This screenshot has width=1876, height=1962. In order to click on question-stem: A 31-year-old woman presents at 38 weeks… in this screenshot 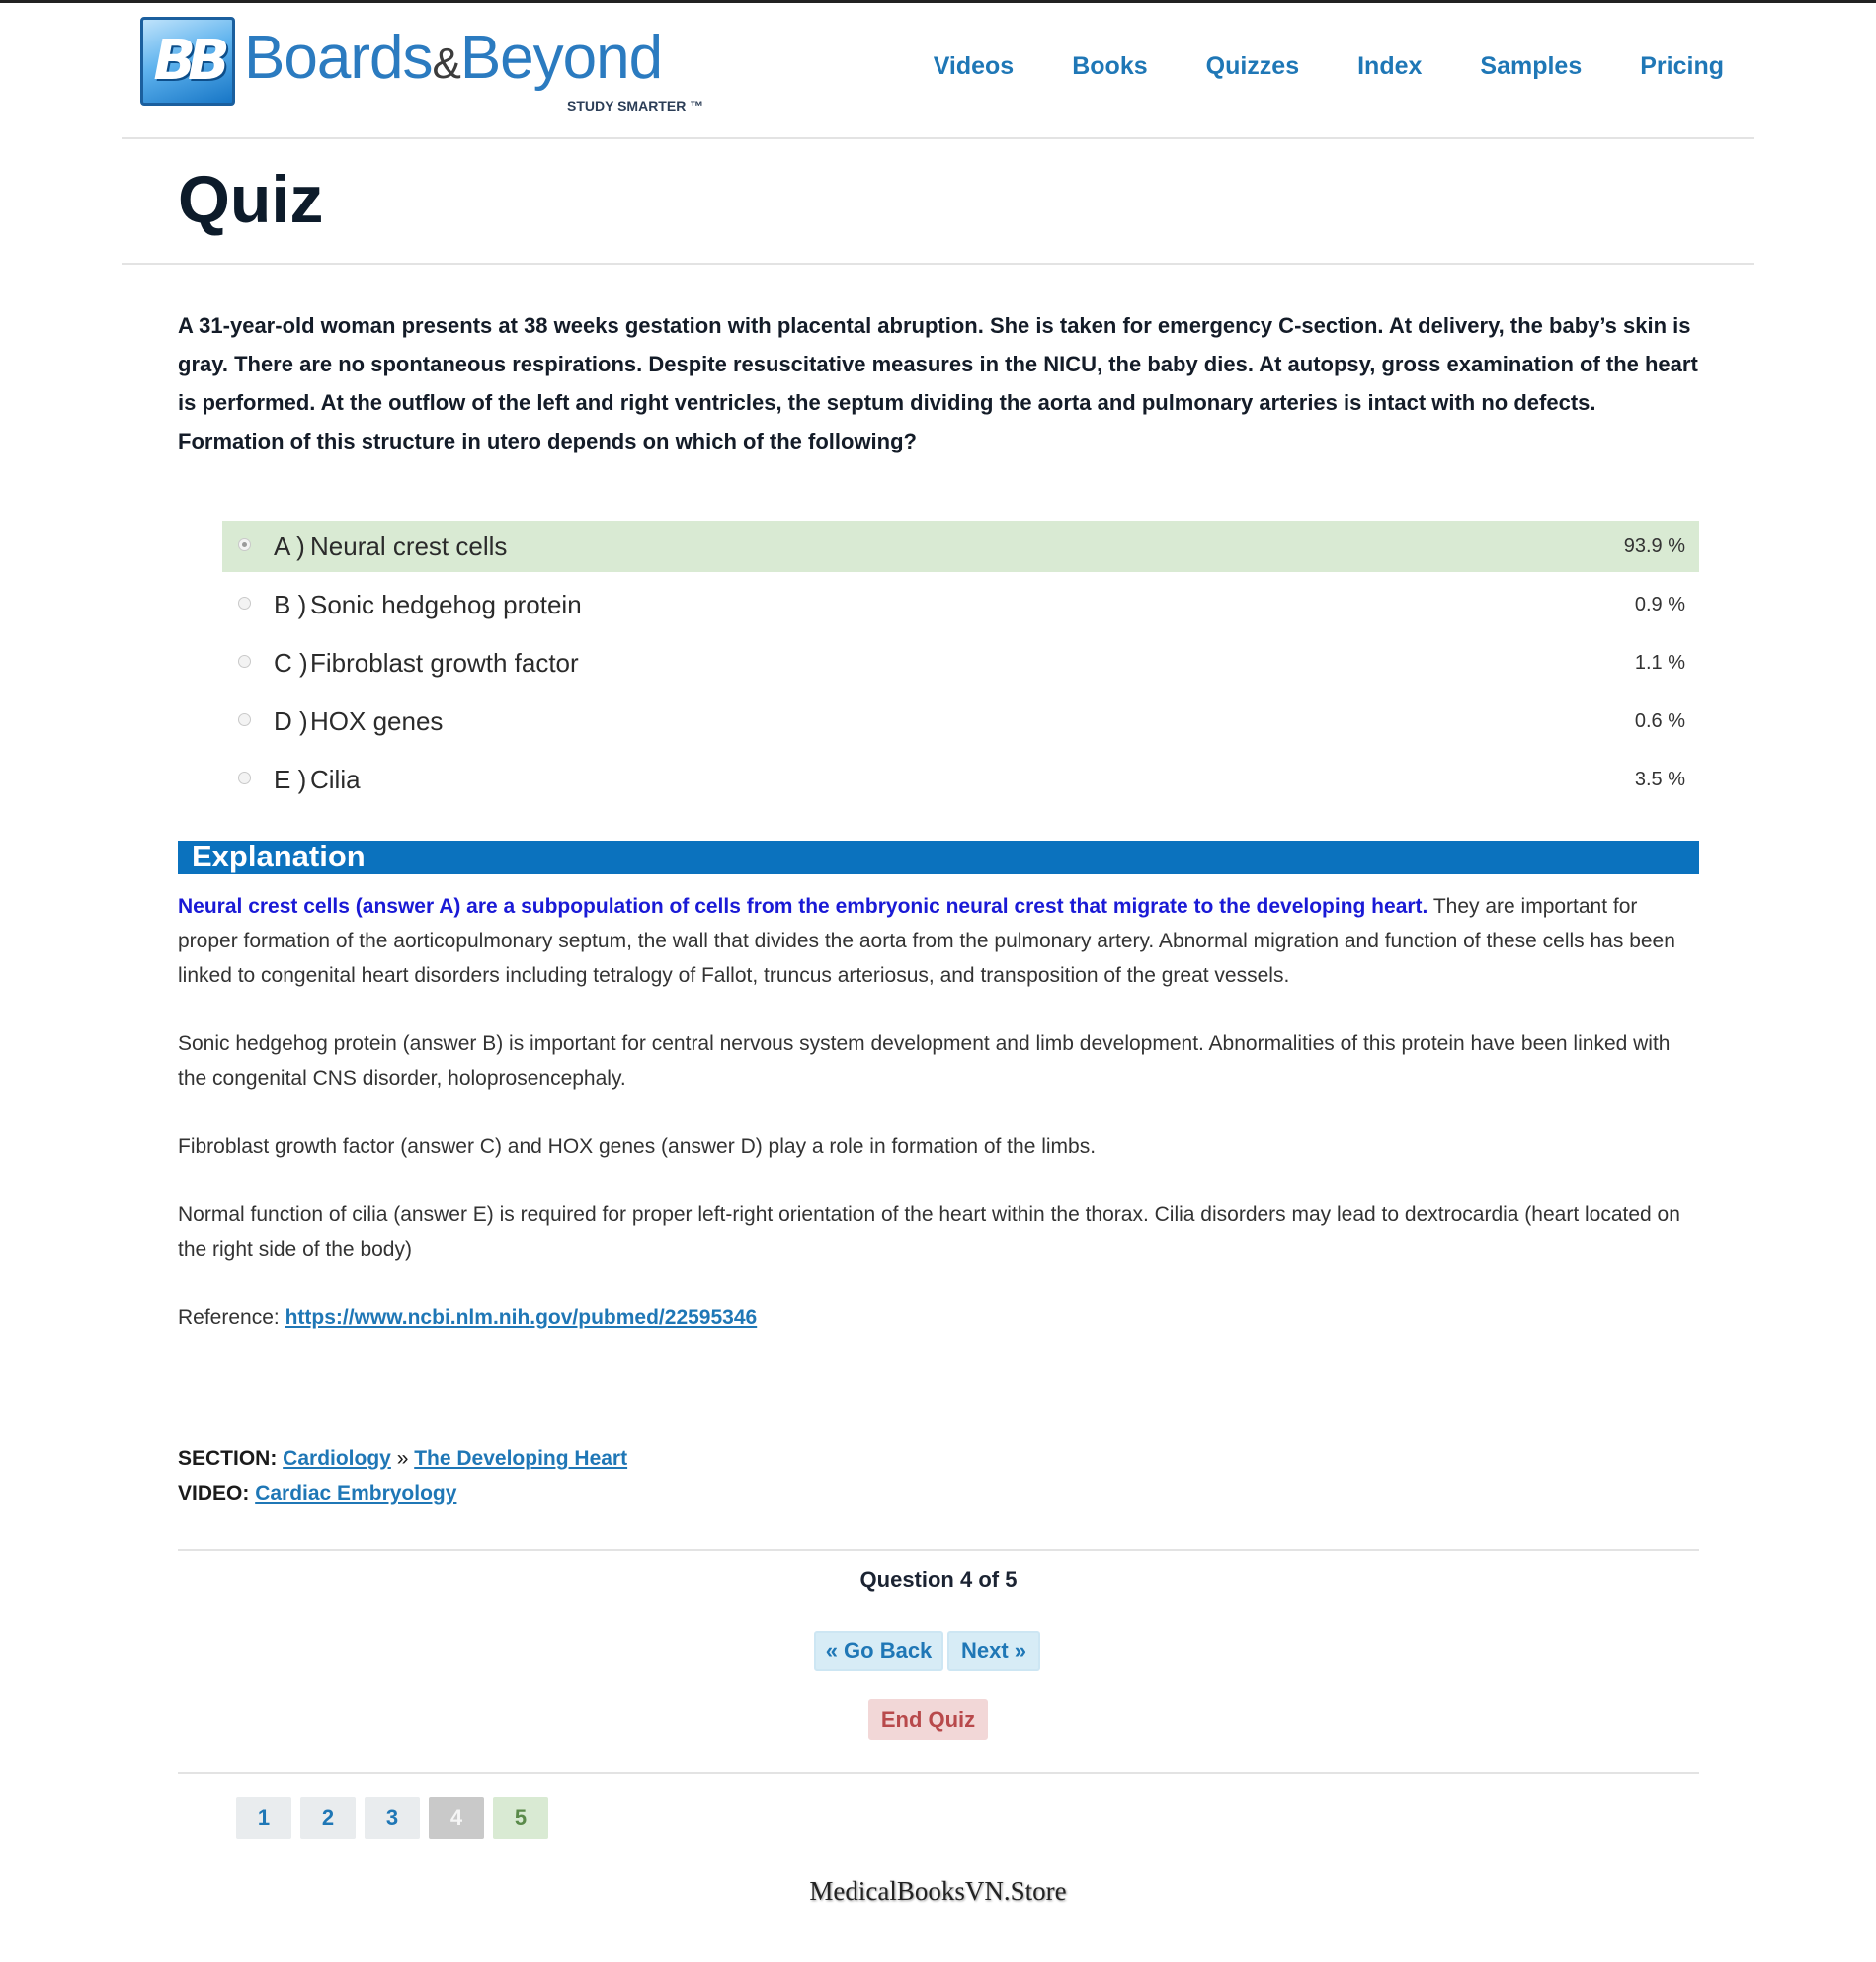, I will do `click(938, 383)`.